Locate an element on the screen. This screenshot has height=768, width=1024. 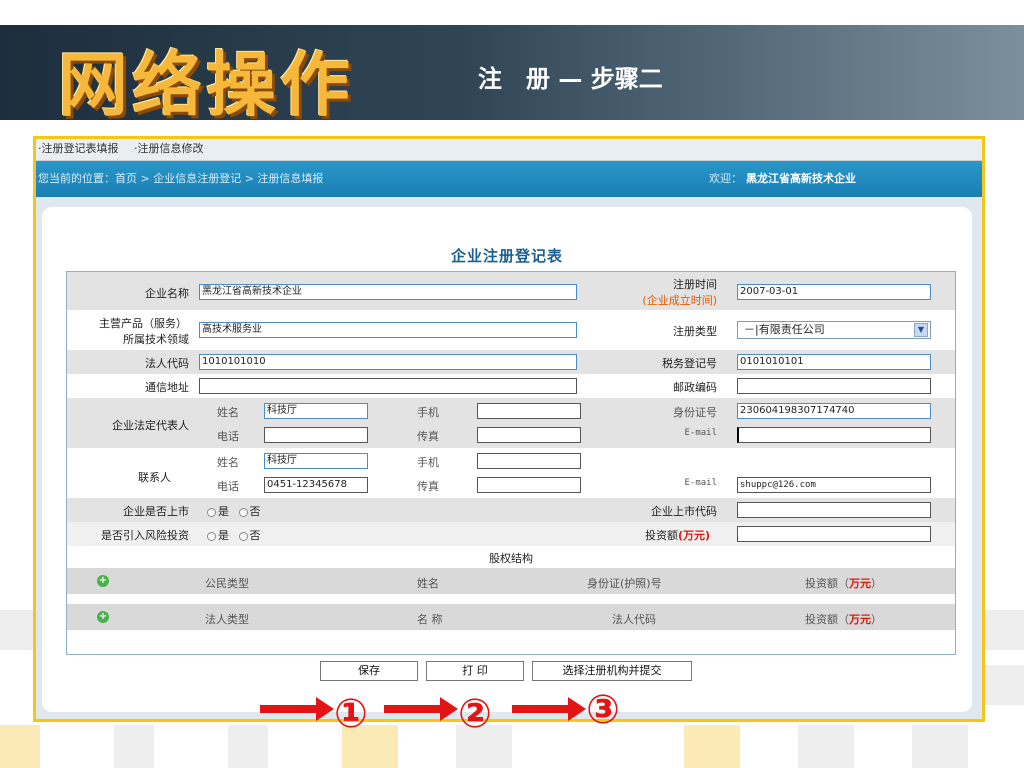
arrow-1-head is located at coordinates (325, 709).